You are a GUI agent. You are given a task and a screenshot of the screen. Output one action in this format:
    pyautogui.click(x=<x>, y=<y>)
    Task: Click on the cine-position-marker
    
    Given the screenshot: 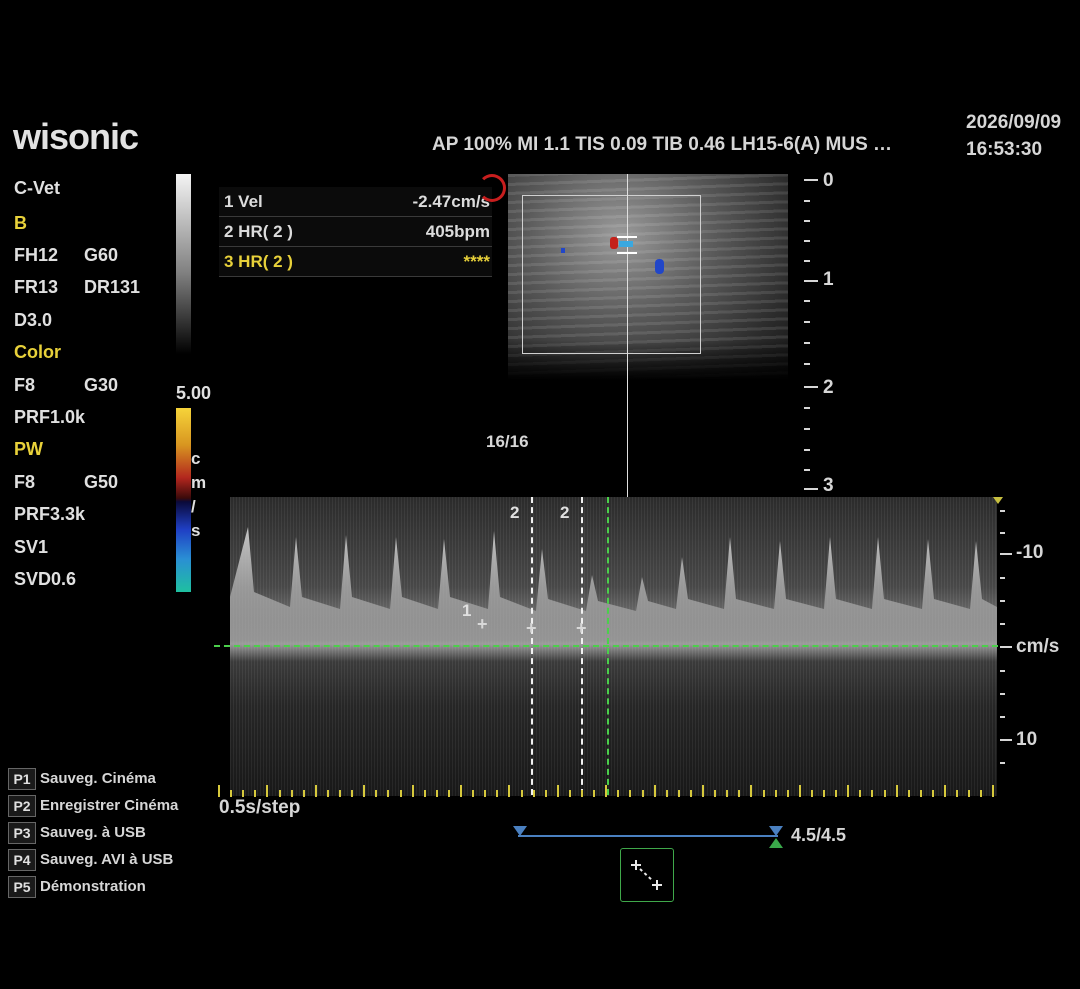 What is the action you would take?
    pyautogui.click(x=776, y=843)
    